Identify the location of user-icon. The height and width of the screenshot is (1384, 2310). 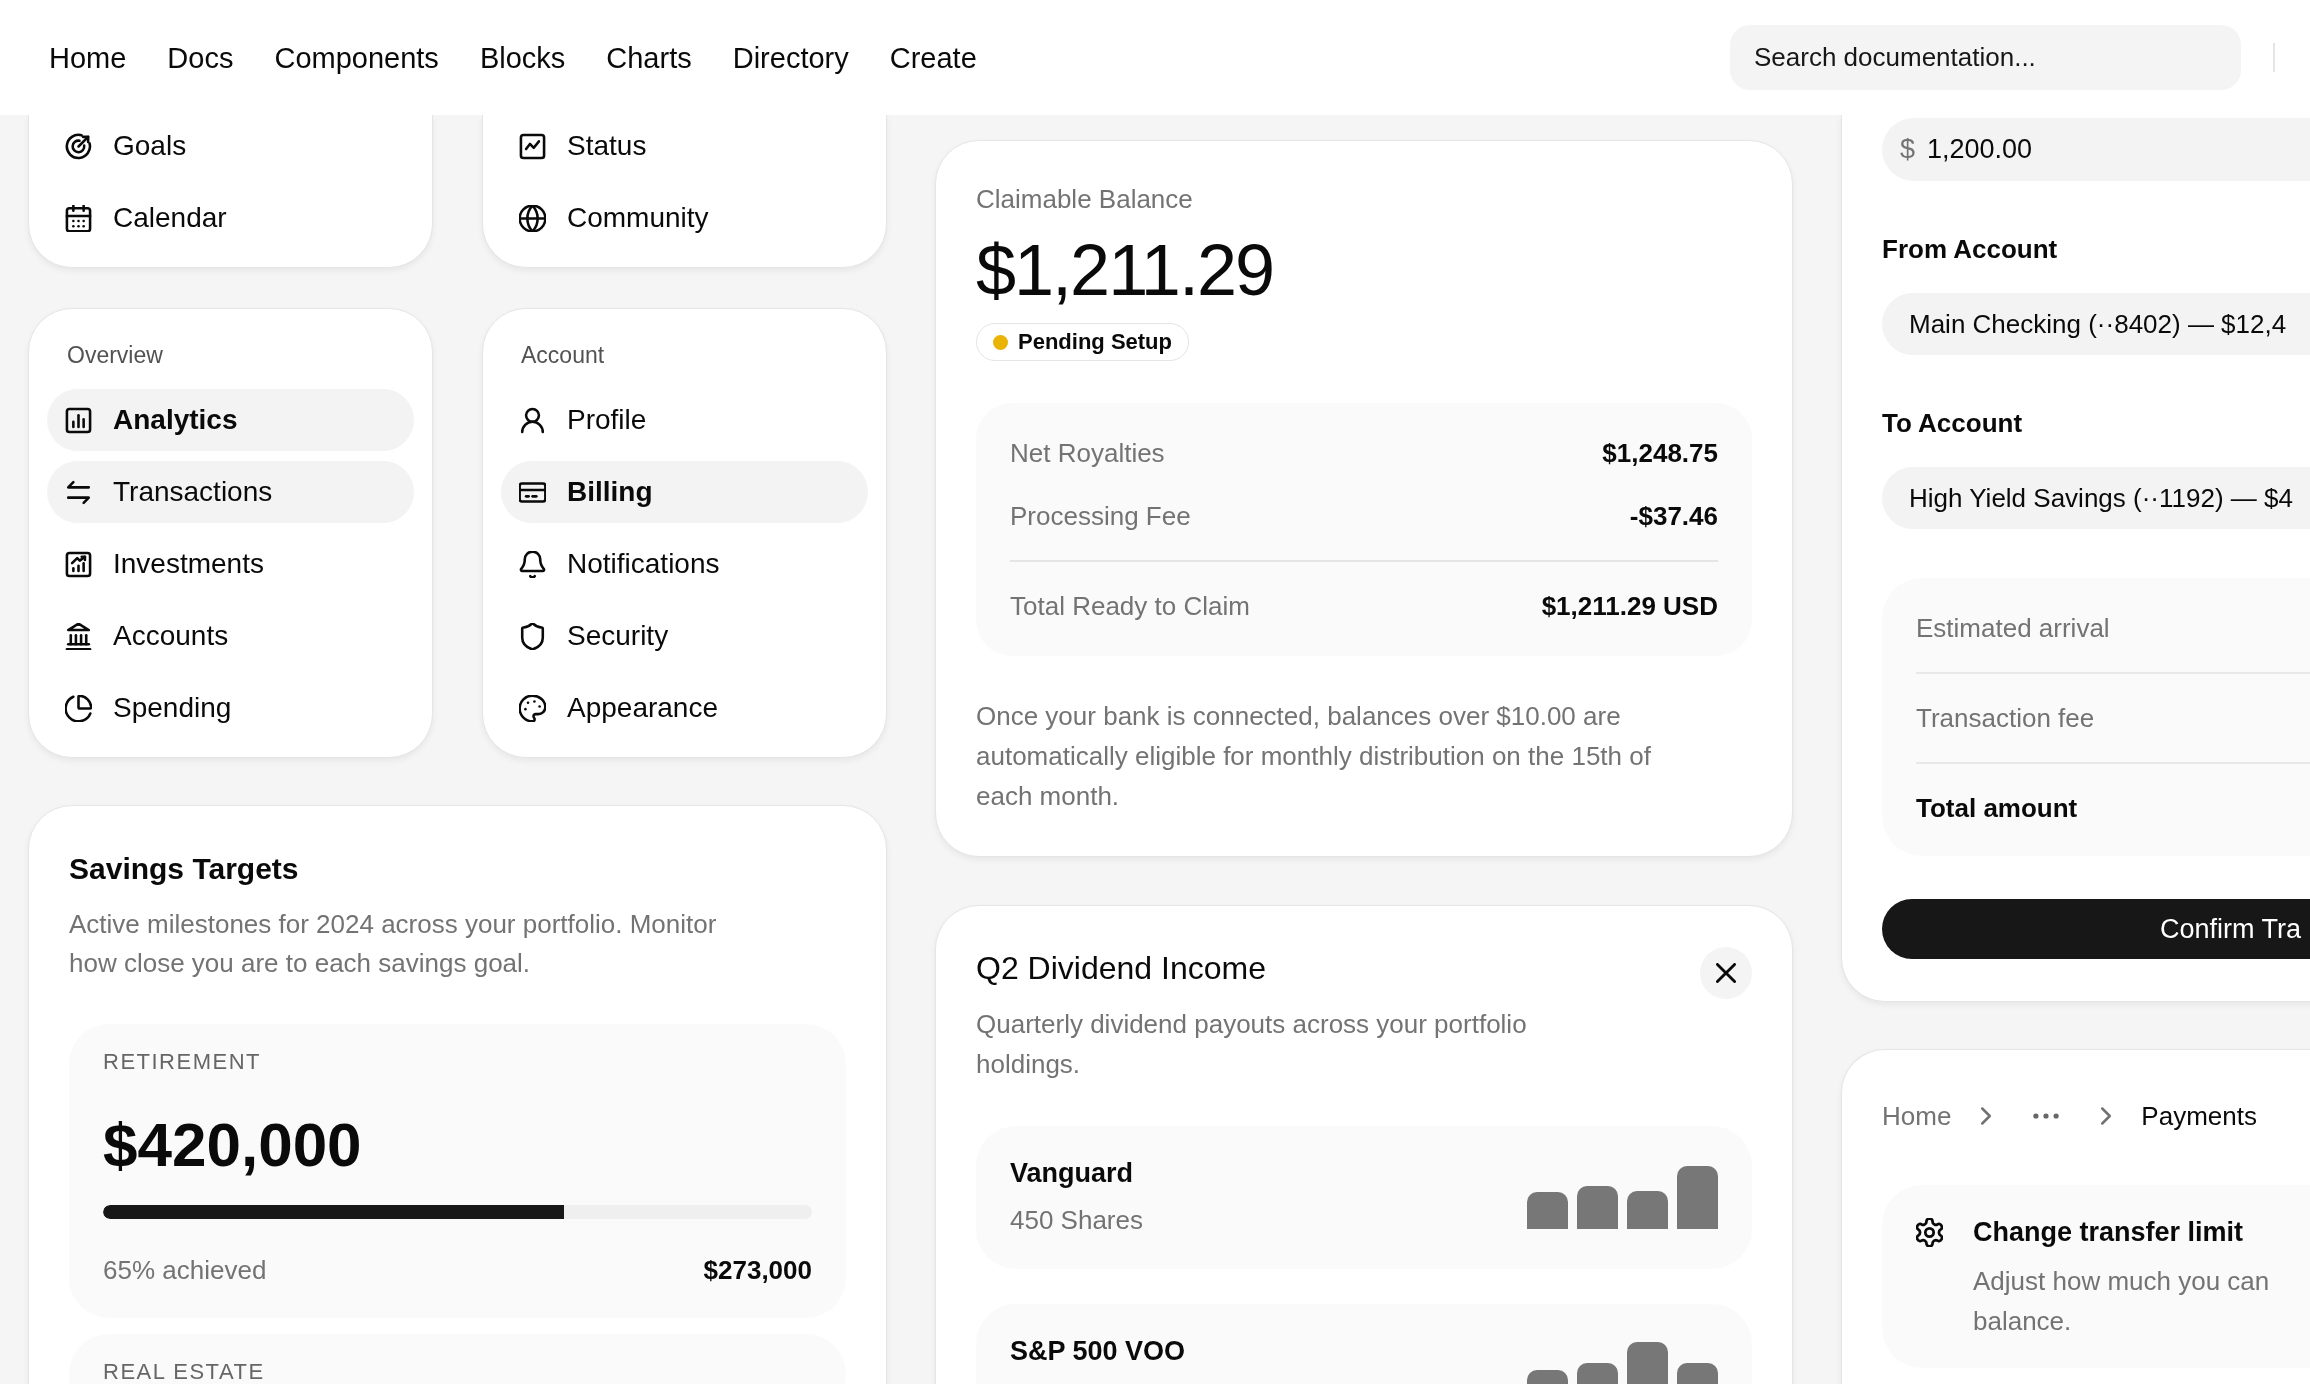
(532, 420).